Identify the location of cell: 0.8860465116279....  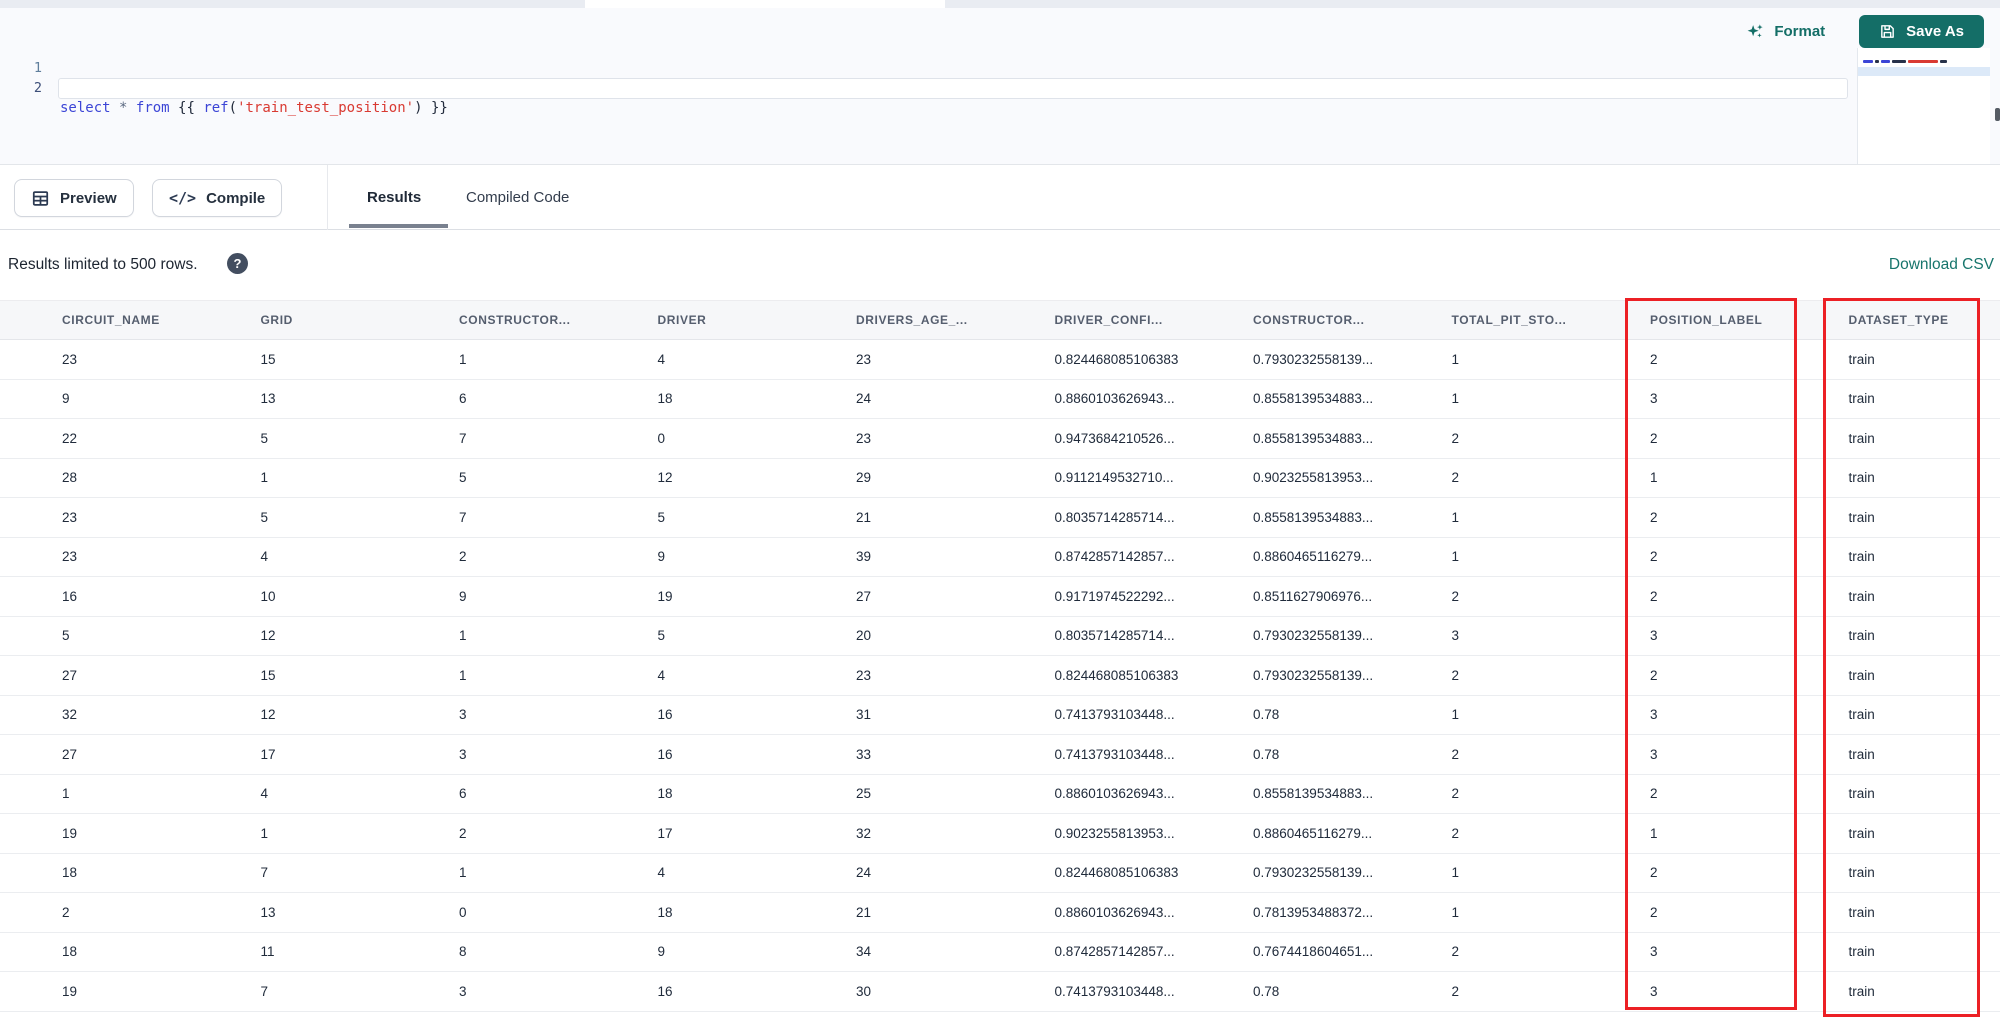
(1313, 557).